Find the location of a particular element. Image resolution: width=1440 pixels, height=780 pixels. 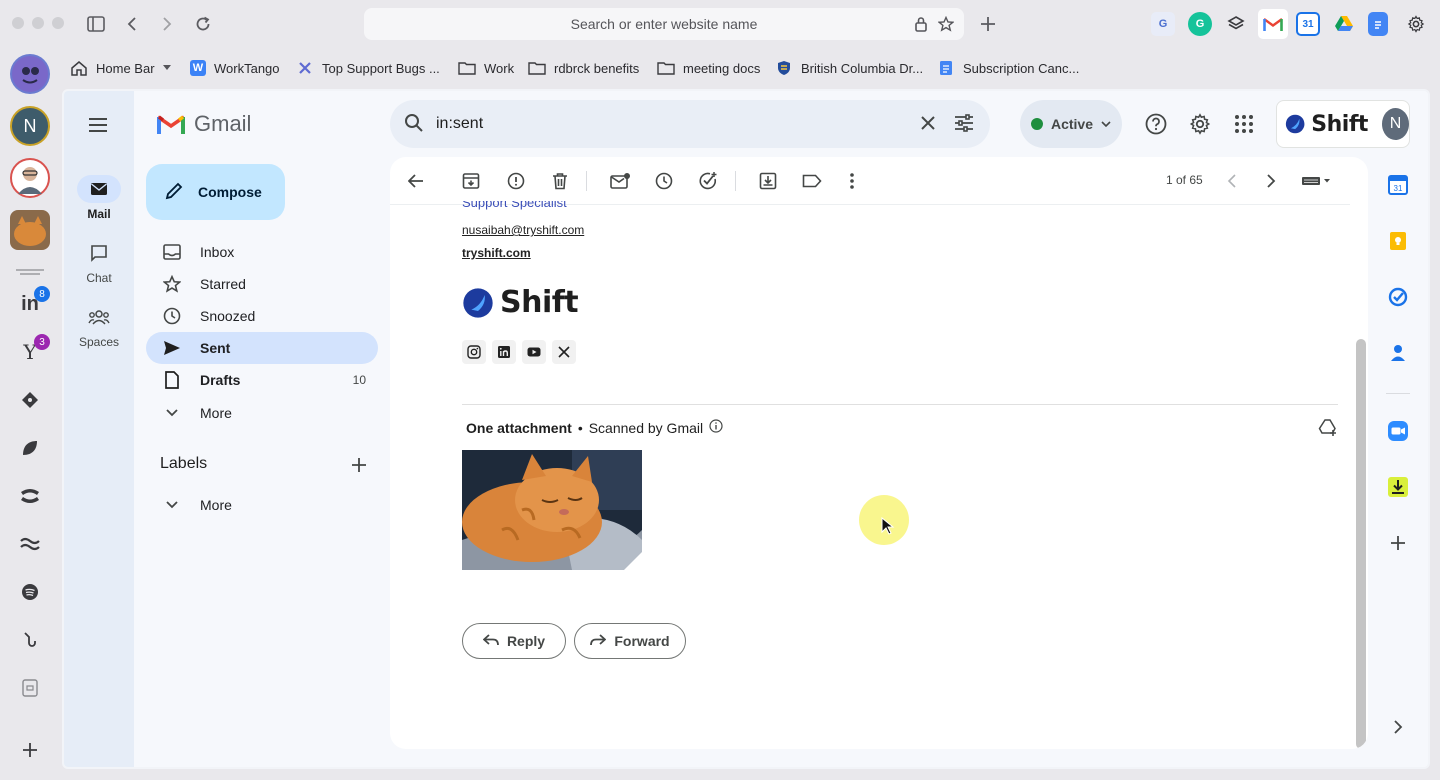

get-addons-icon is located at coordinates (1398, 543).